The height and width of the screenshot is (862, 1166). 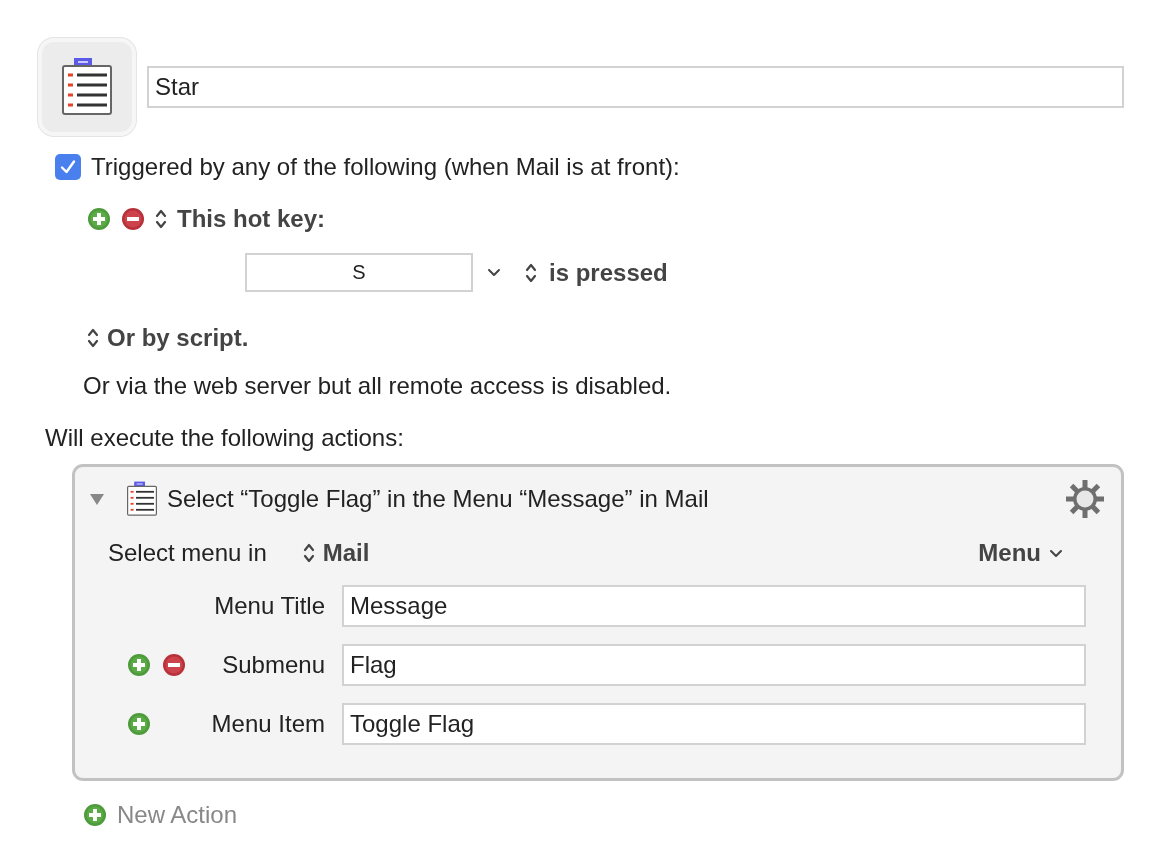 What do you see at coordinates (1020, 553) in the screenshot?
I see `menu-button: Menu` at bounding box center [1020, 553].